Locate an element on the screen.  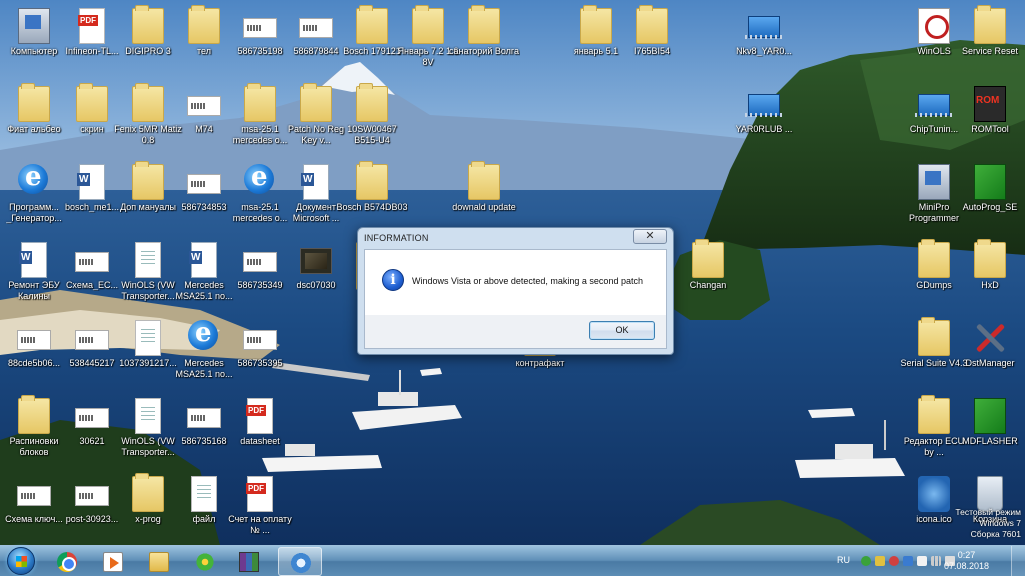
desktop-icon: Ремонт ЭБУ Калины is located at coordinates (34, 273).